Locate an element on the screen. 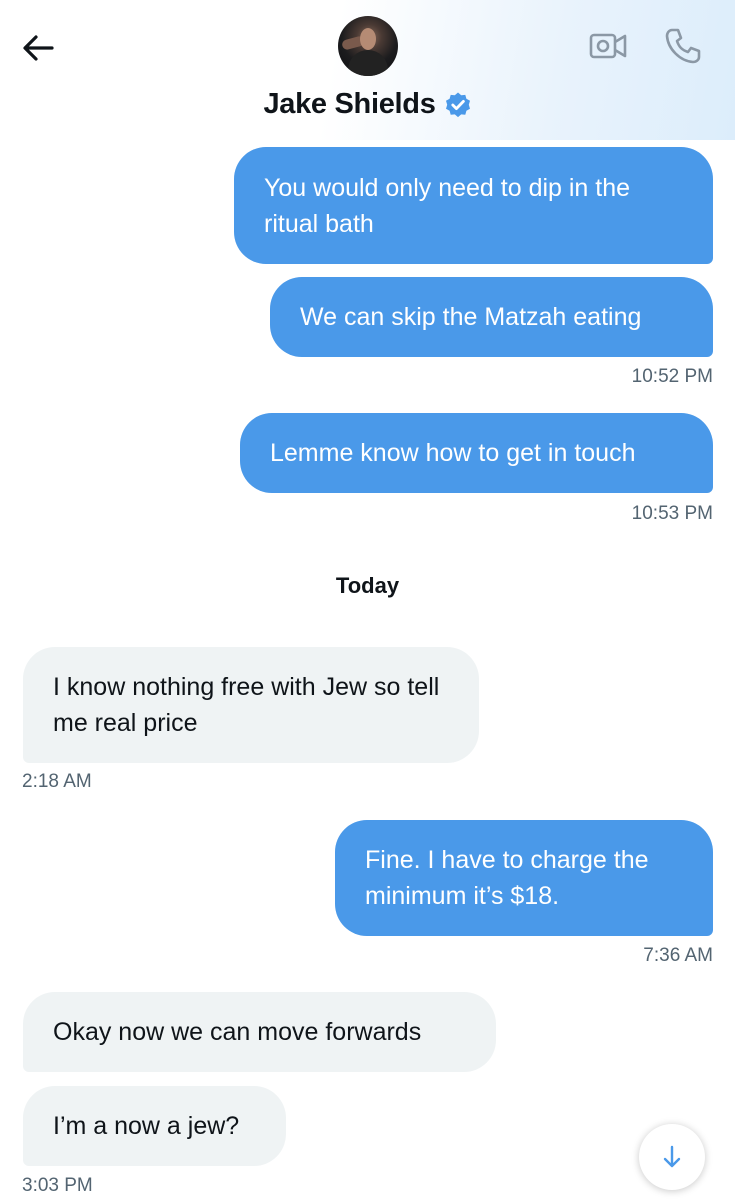  video-call-button is located at coordinates (608, 46).